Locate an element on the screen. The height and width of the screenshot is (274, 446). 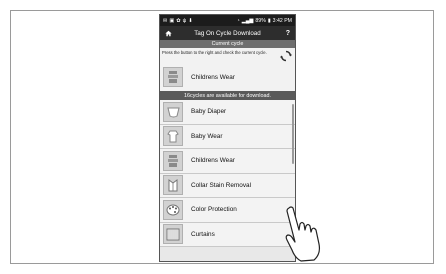
list-item: Baby Wear is located at coordinates (227, 136).